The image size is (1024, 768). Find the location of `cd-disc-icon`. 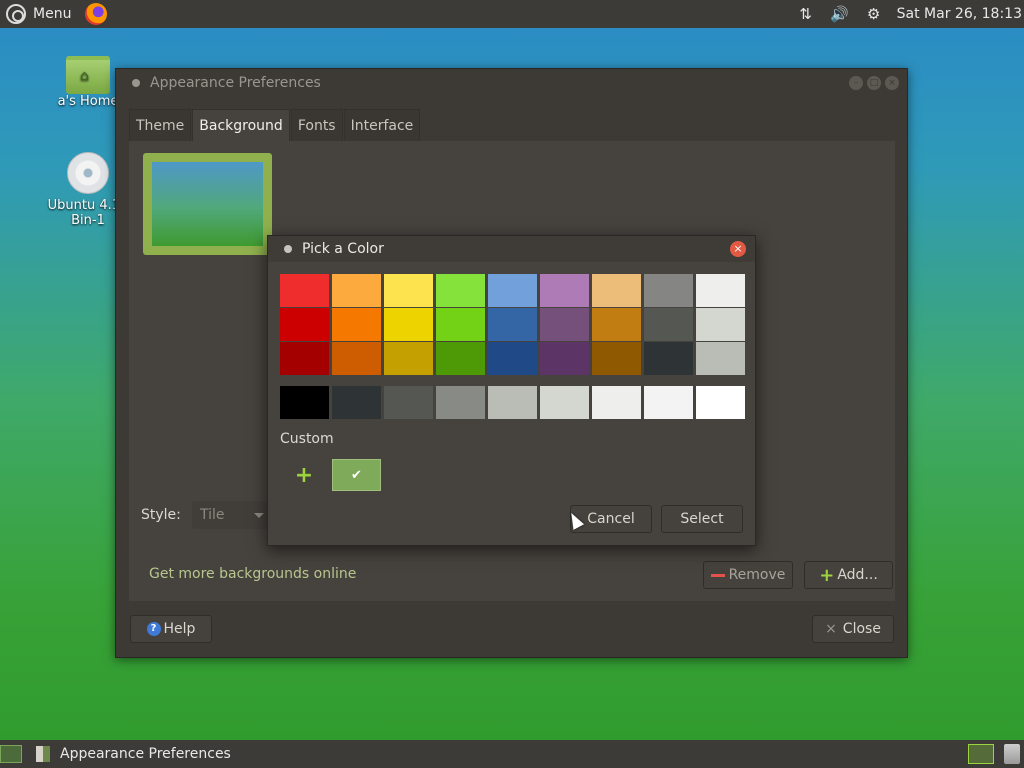

cd-disc-icon is located at coordinates (88, 173).